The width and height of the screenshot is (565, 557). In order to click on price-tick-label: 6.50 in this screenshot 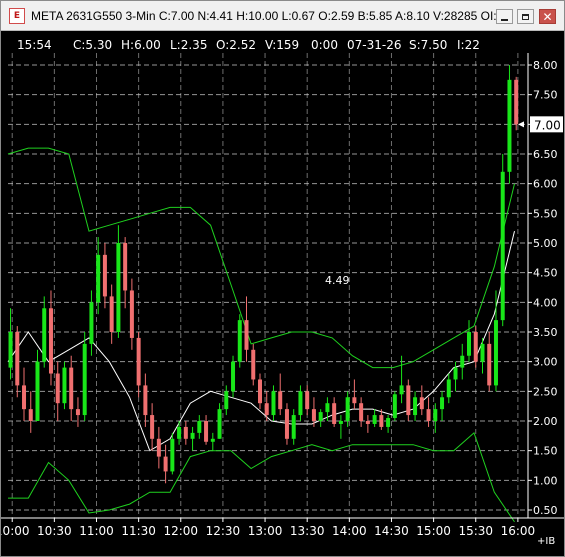, I will do `click(545, 154)`.